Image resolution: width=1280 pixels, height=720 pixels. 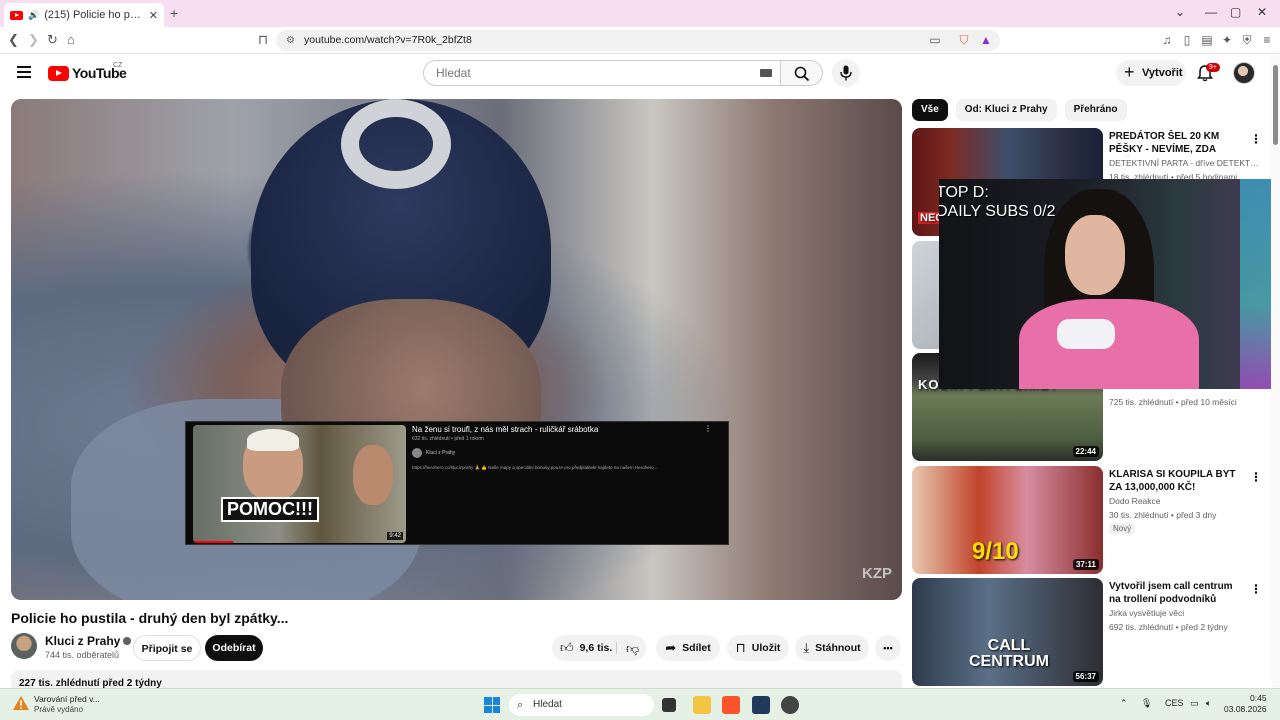 I want to click on subscribe-button: Odebírat, so click(x=234, y=648).